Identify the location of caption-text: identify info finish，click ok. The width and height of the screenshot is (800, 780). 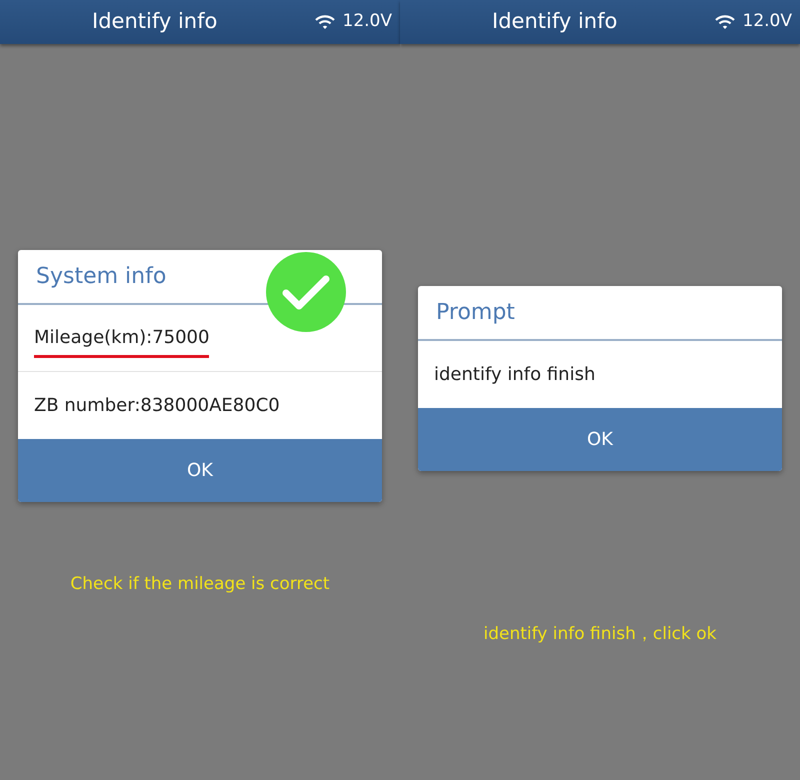
(600, 634).